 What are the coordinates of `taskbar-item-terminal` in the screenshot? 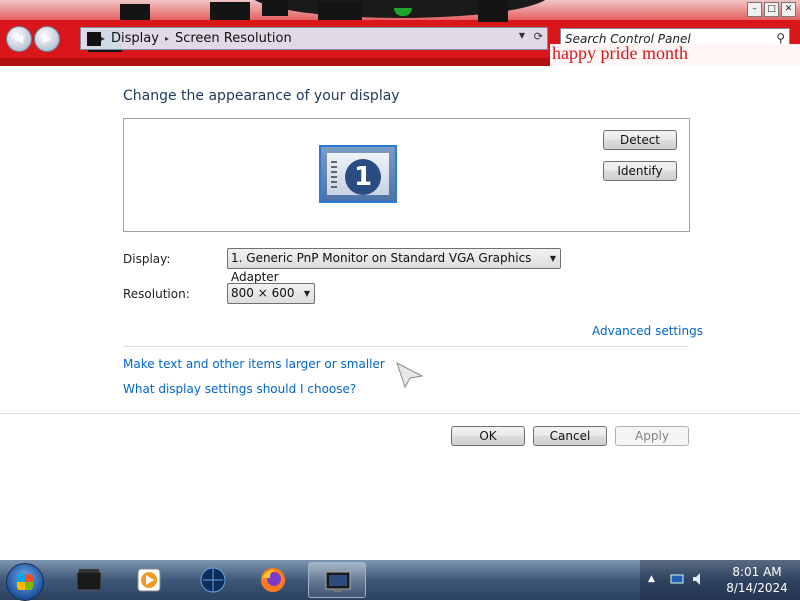 It's located at (89, 580).